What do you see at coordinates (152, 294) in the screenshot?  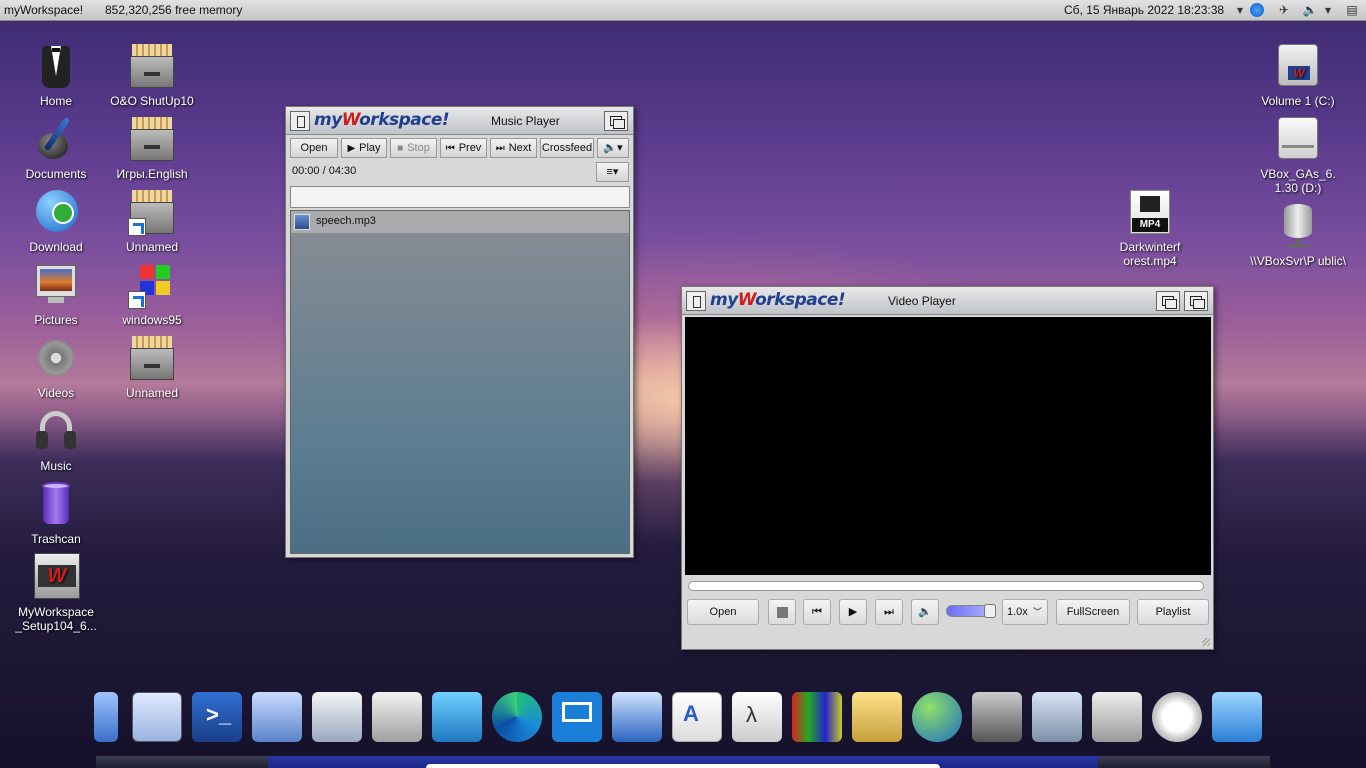 I see `desktop-icon-windows95: windows95` at bounding box center [152, 294].